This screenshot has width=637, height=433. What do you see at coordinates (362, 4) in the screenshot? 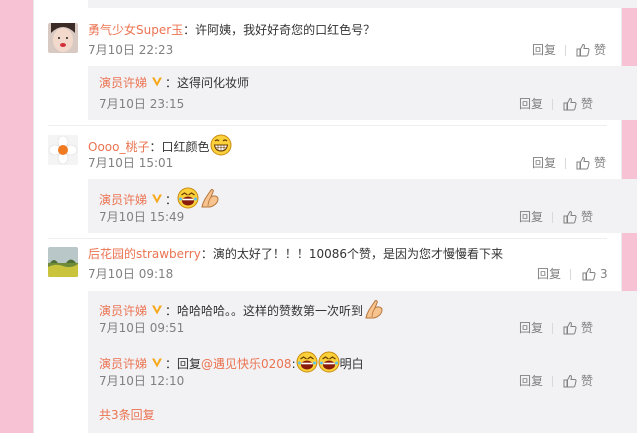
I see `previous-reply-box-bottom` at bounding box center [362, 4].